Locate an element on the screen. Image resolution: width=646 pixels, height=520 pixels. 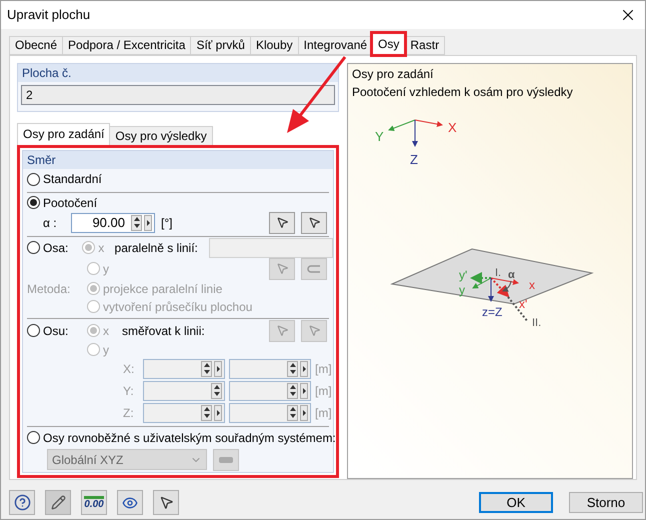
tab: Osy pro zadání is located at coordinates (63, 133).